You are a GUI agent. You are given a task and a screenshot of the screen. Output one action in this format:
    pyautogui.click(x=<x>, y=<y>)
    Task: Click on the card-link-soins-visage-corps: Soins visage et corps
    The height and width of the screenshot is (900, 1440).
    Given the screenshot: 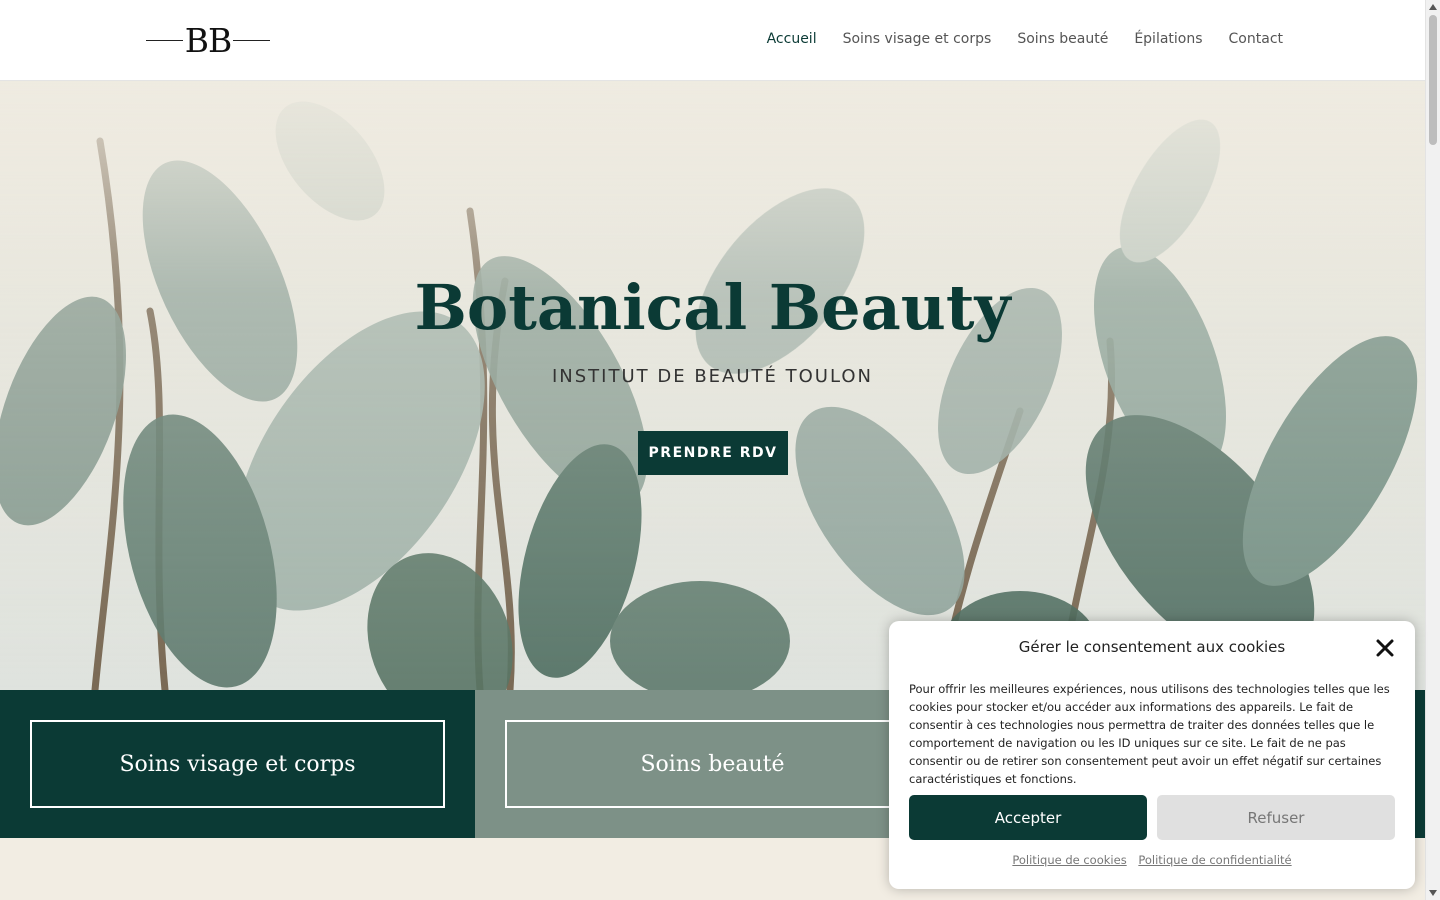 What is the action you would take?
    pyautogui.click(x=237, y=764)
    